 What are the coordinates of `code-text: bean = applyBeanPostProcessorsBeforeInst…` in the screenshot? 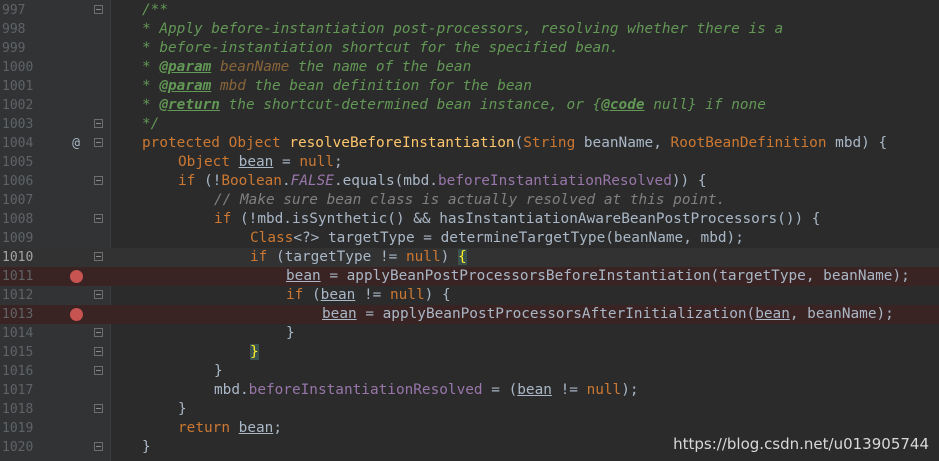 It's located at (598, 276).